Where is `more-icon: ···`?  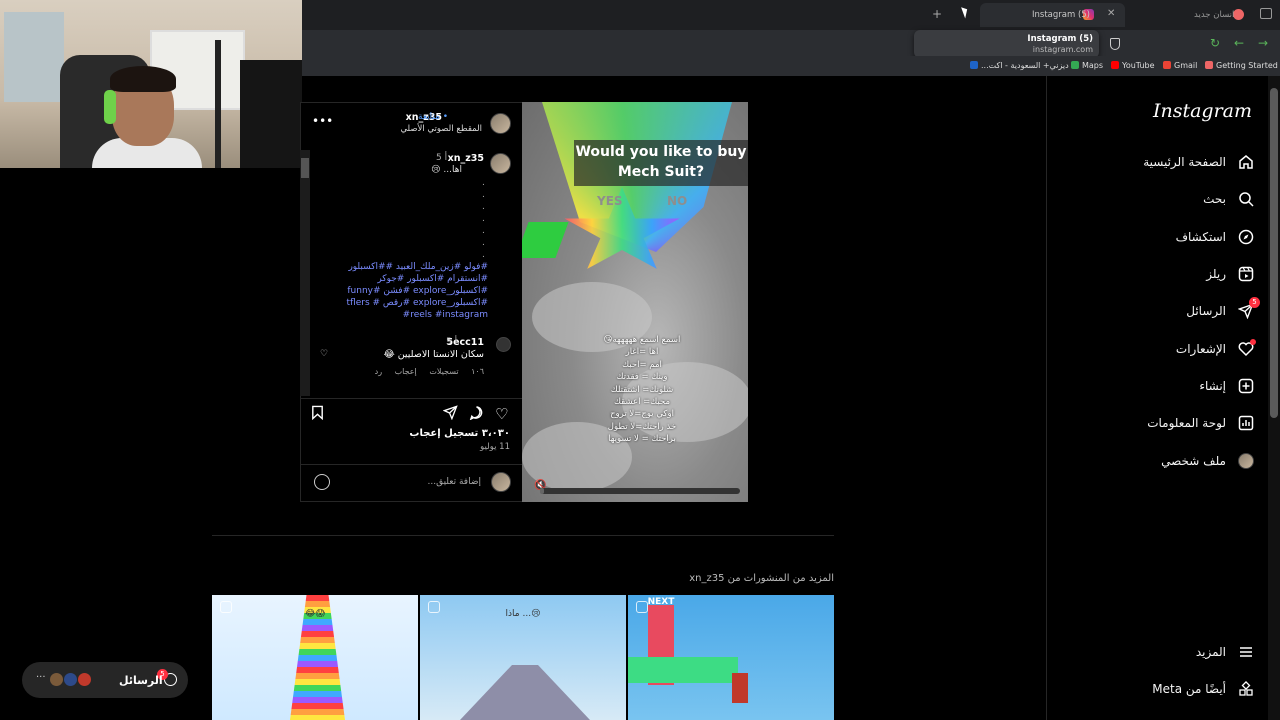 more-icon: ··· is located at coordinates (41, 677).